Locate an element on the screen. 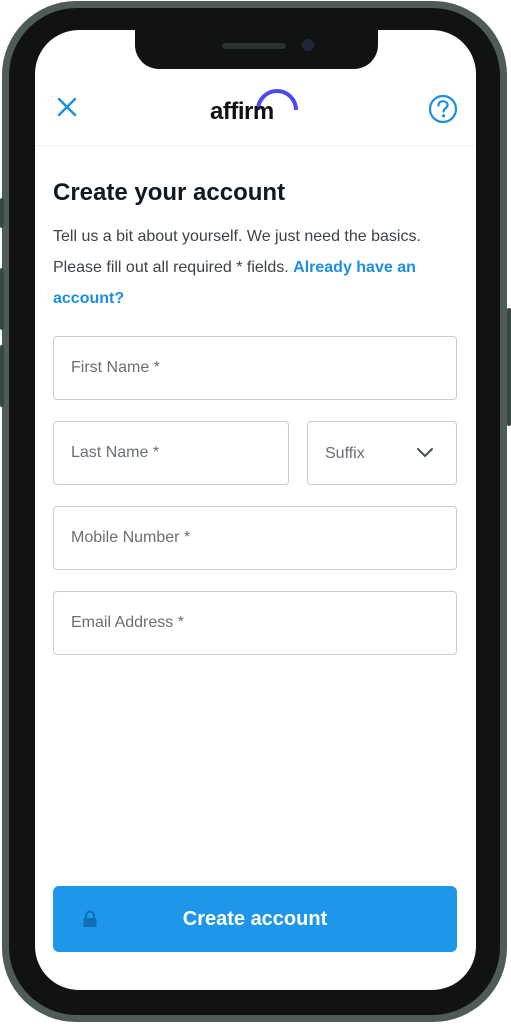  email-input is located at coordinates (255, 623).